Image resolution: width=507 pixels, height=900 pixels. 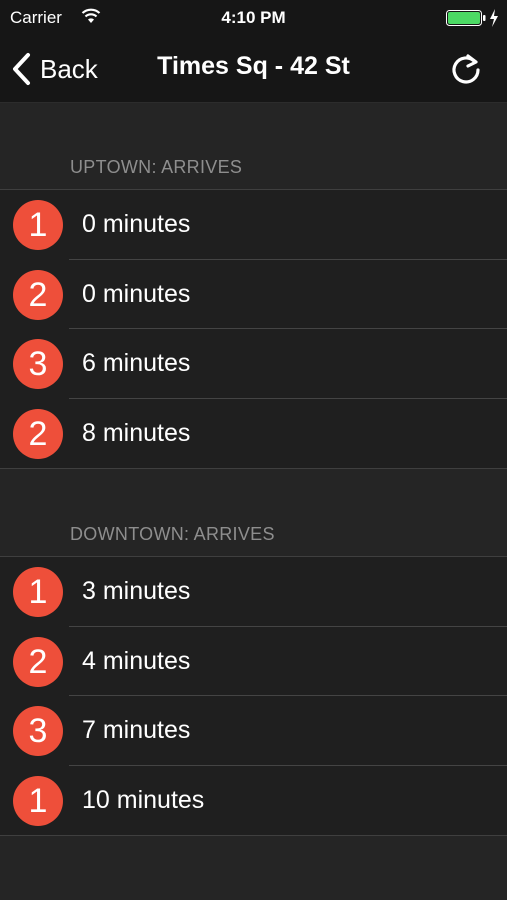 I want to click on arrival-time: 7 minutes, so click(x=136, y=730).